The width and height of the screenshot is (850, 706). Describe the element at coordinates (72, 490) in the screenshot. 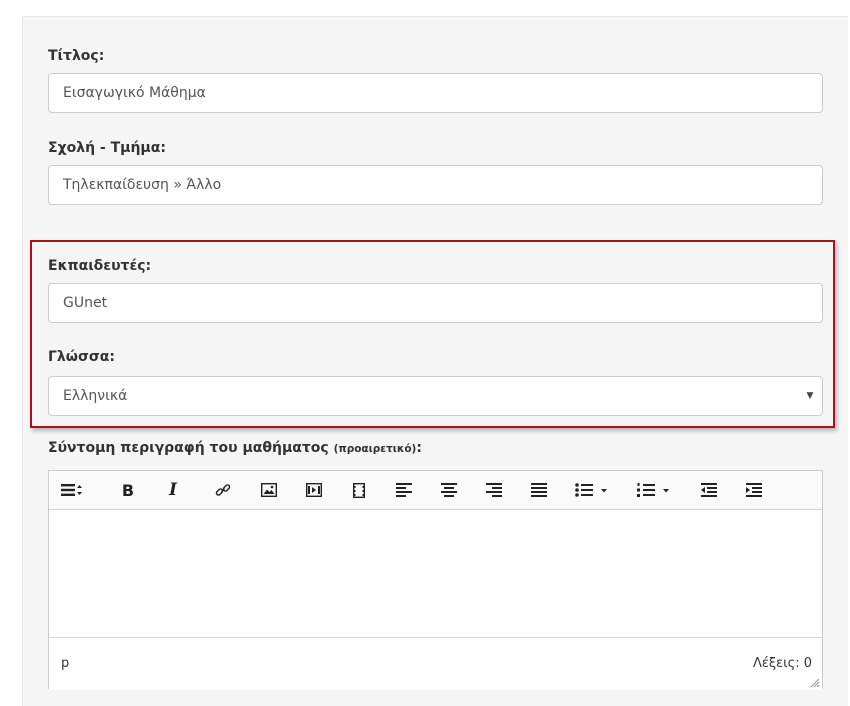

I see `format-icon` at that location.